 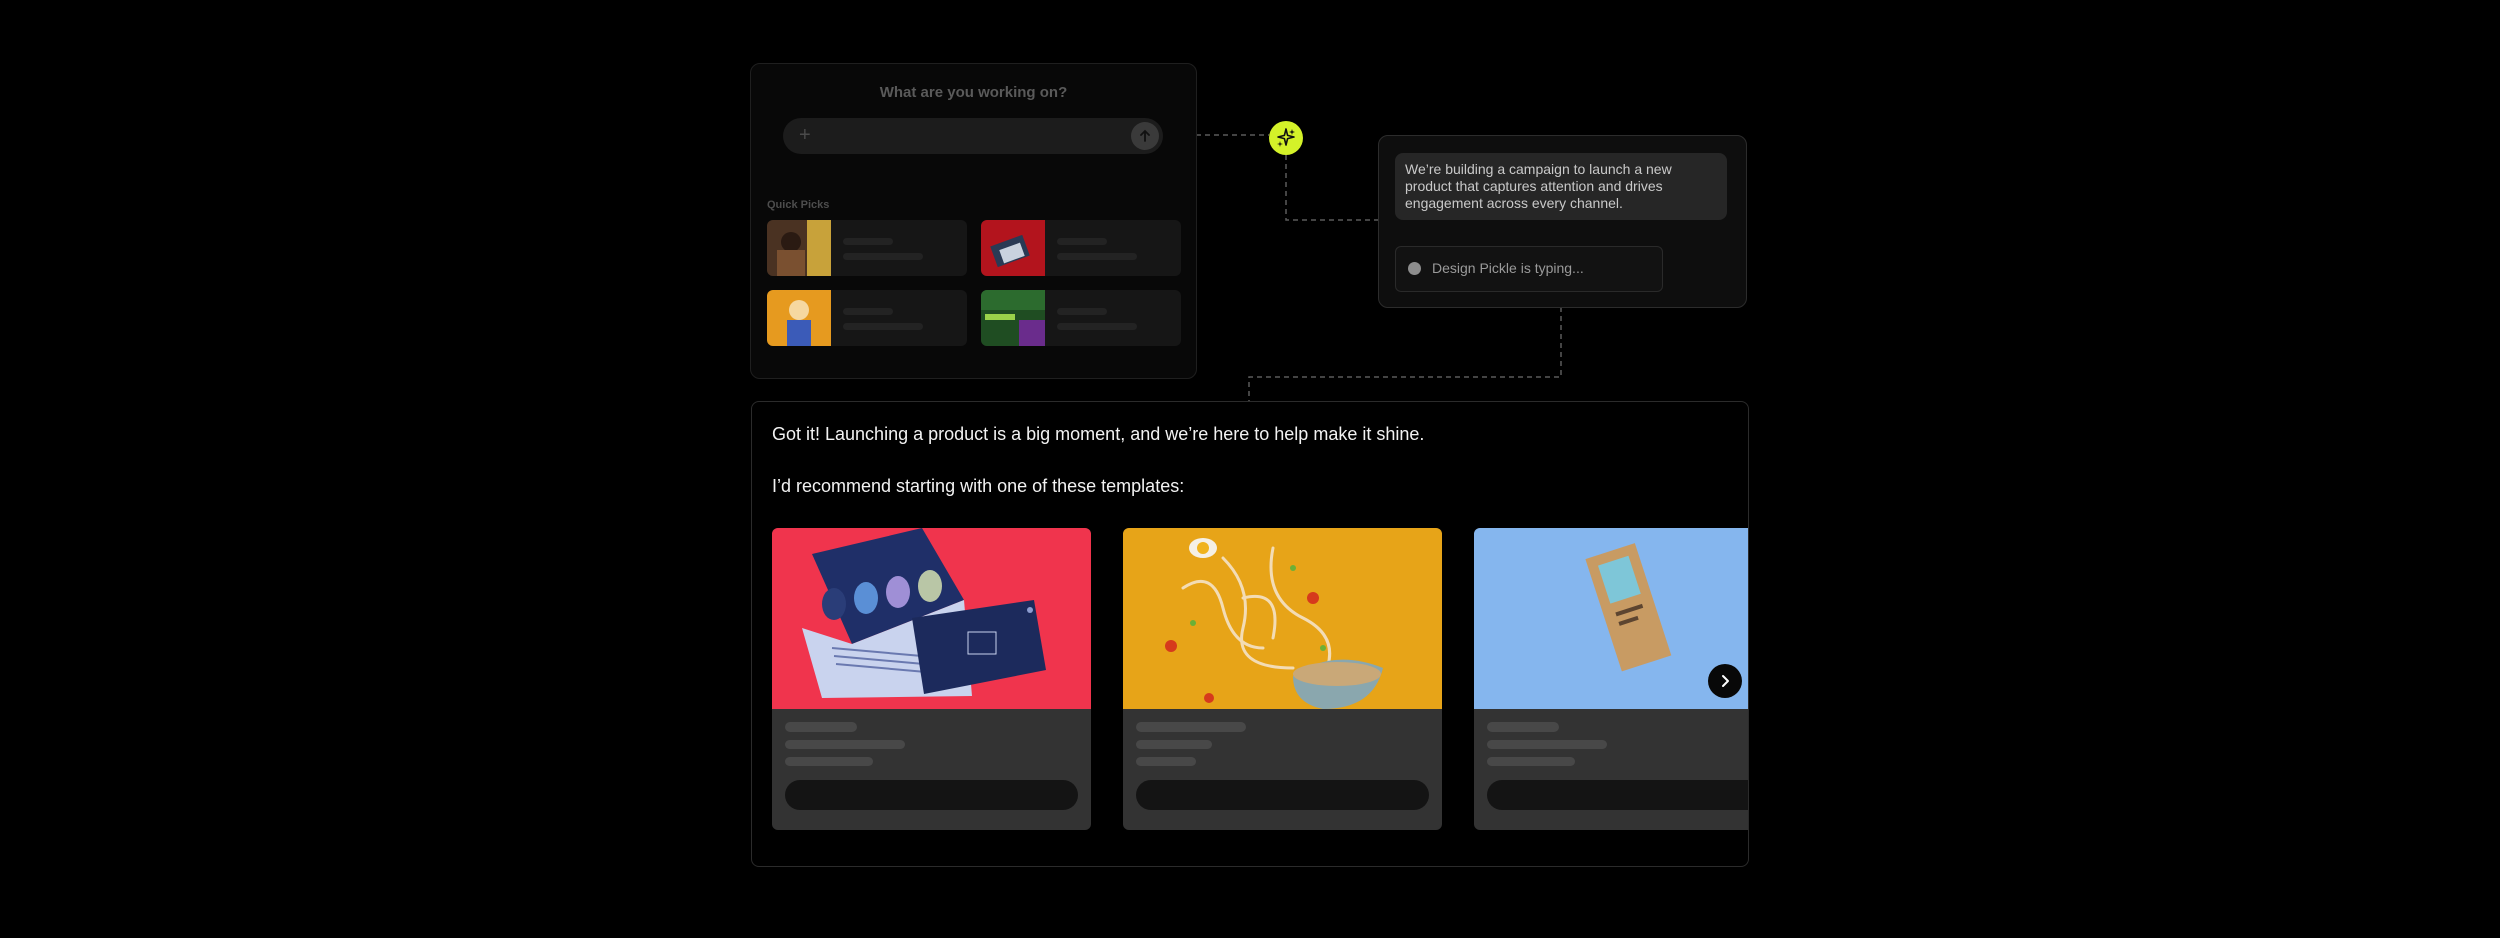 I want to click on sparkle-icon, so click(x=1286, y=137).